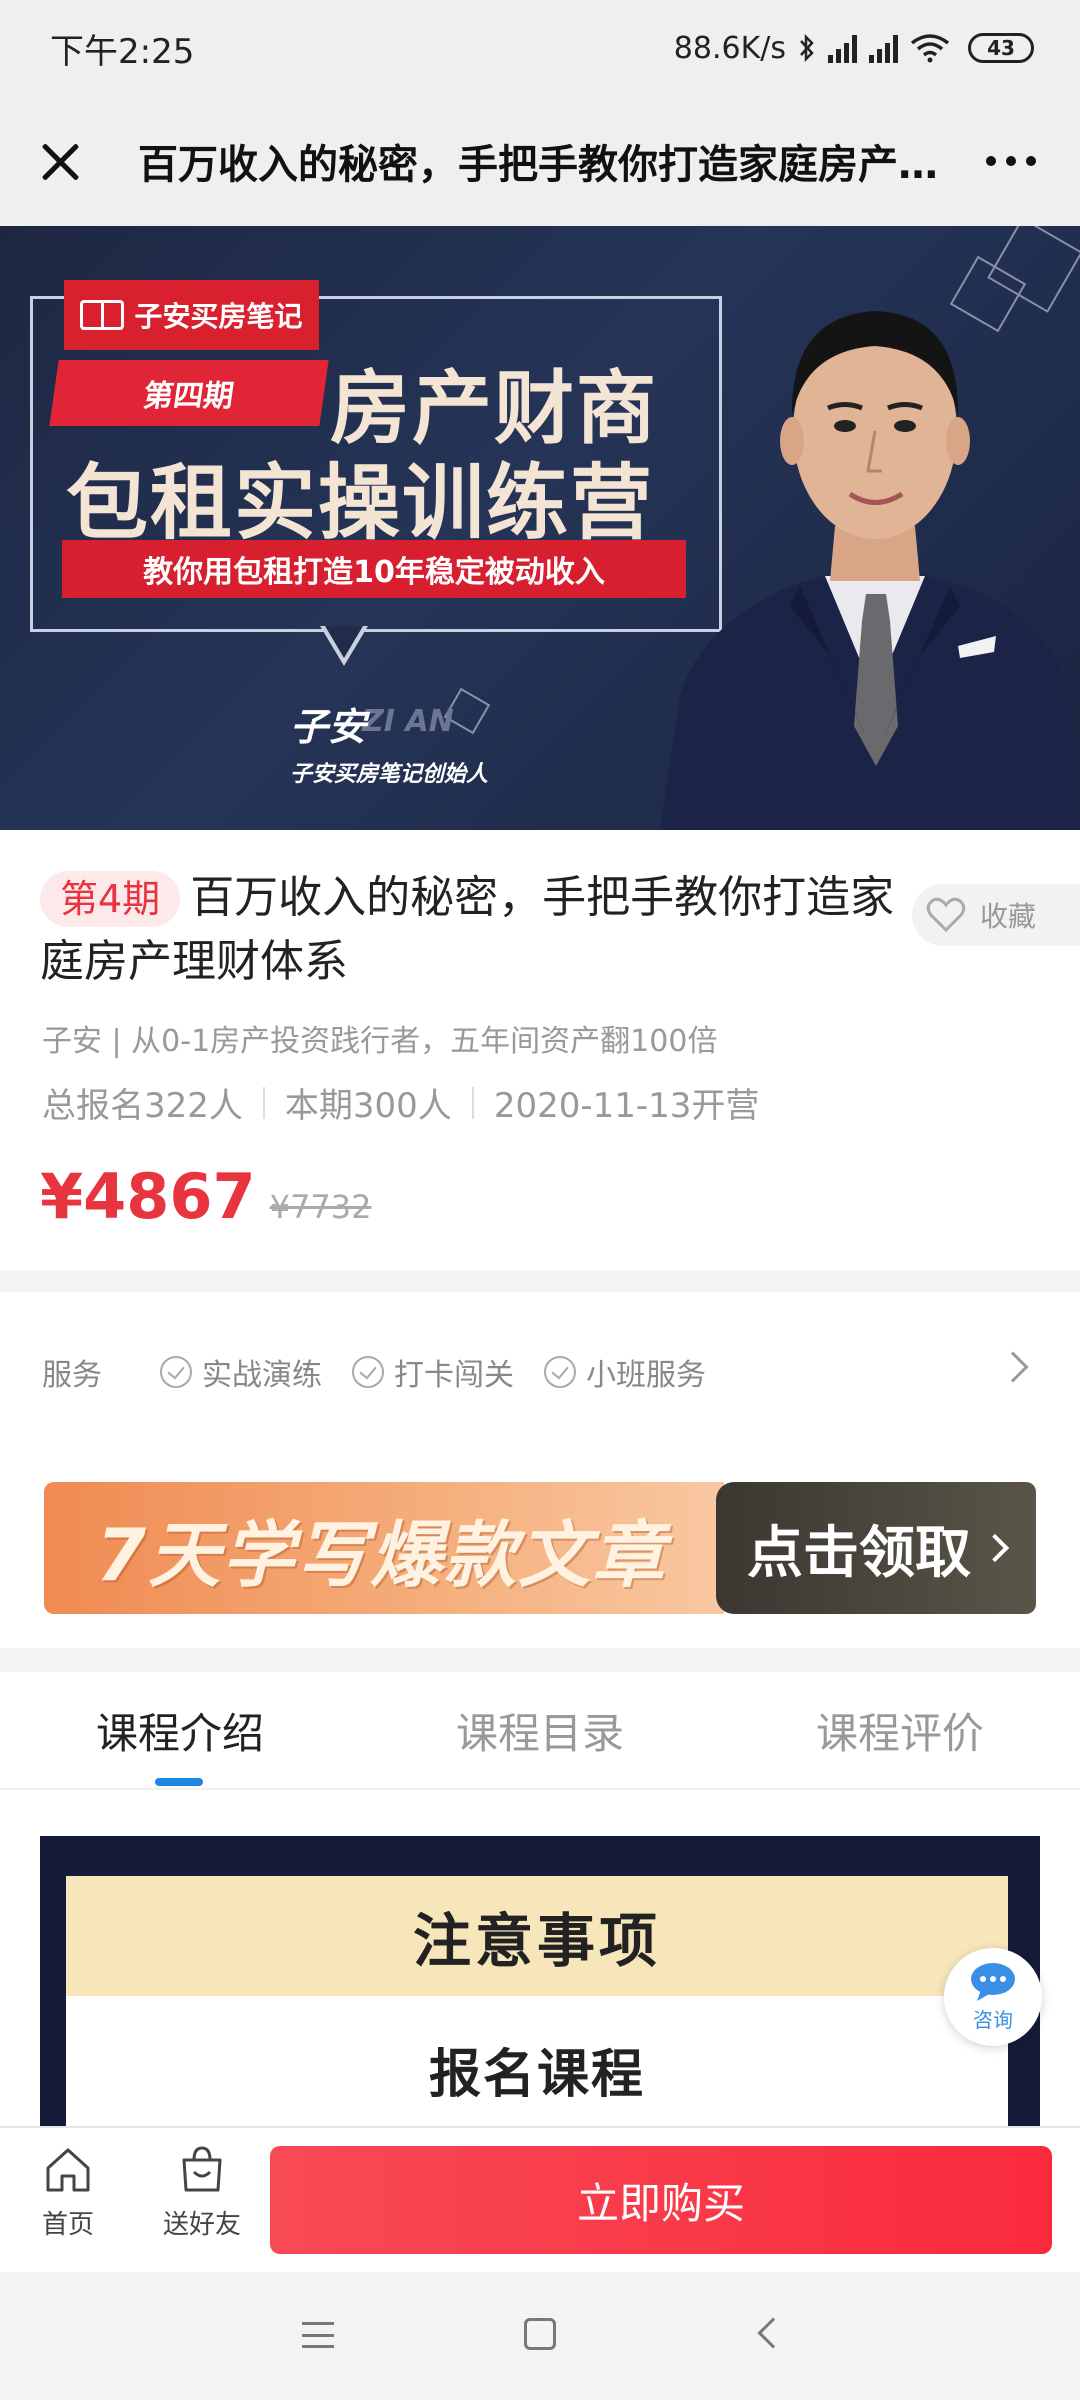 The height and width of the screenshot is (2400, 1080). What do you see at coordinates (646, 1375) in the screenshot?
I see `service-item-label: 小班服务` at bounding box center [646, 1375].